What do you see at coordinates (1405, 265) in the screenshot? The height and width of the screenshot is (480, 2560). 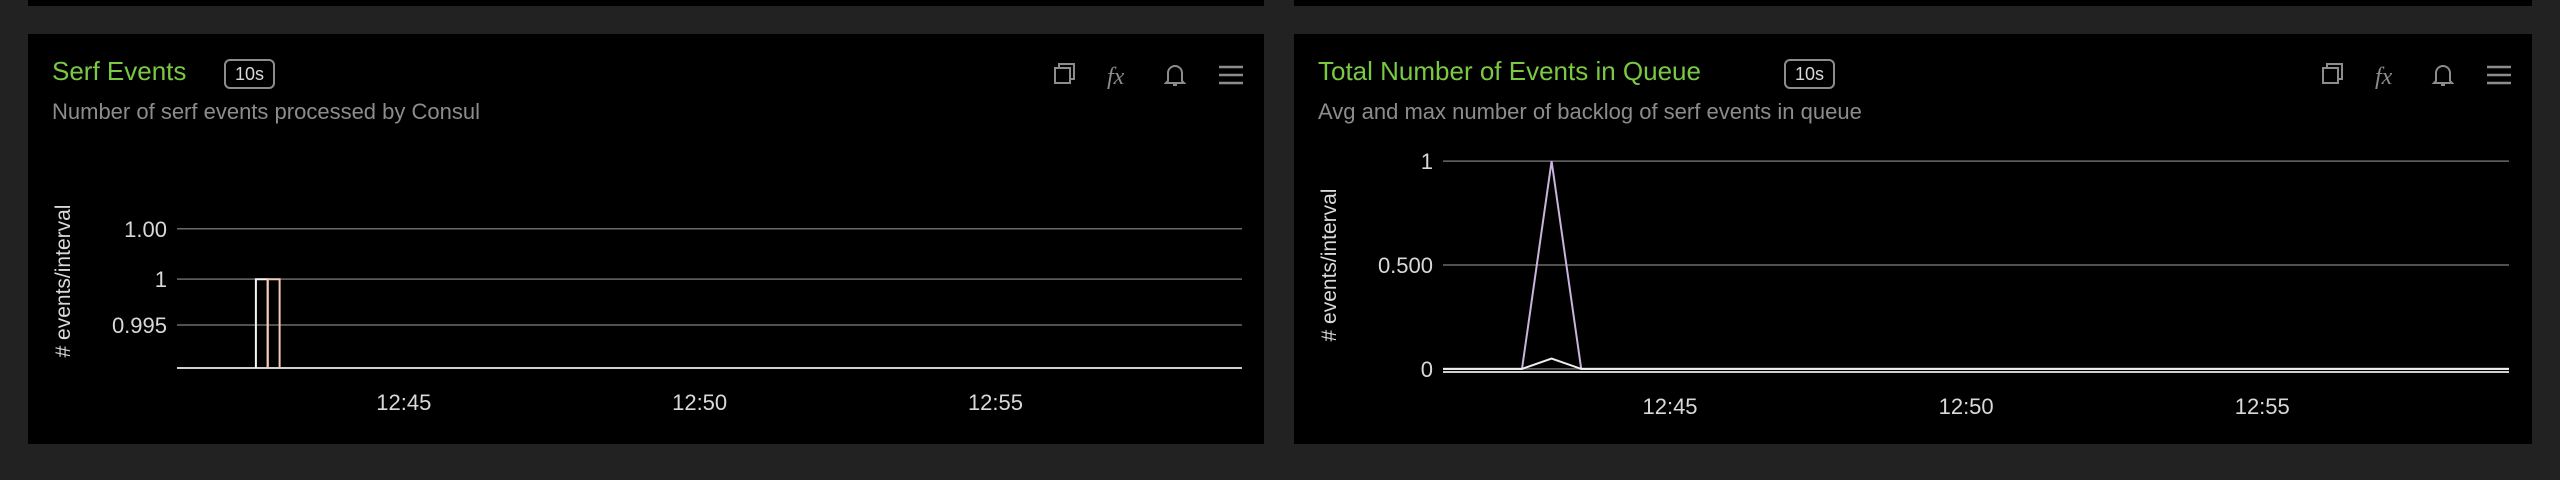 I see `y-tick-label: 0.500` at bounding box center [1405, 265].